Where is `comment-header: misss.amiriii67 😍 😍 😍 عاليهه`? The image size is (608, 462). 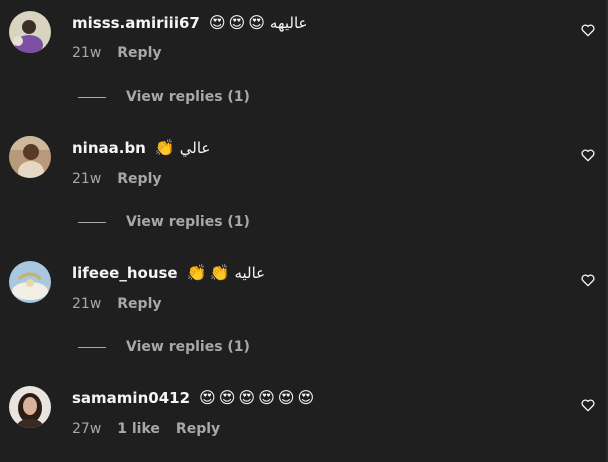 comment-header: misss.amiriii67 😍 😍 😍 عاليهه is located at coordinates (191, 23).